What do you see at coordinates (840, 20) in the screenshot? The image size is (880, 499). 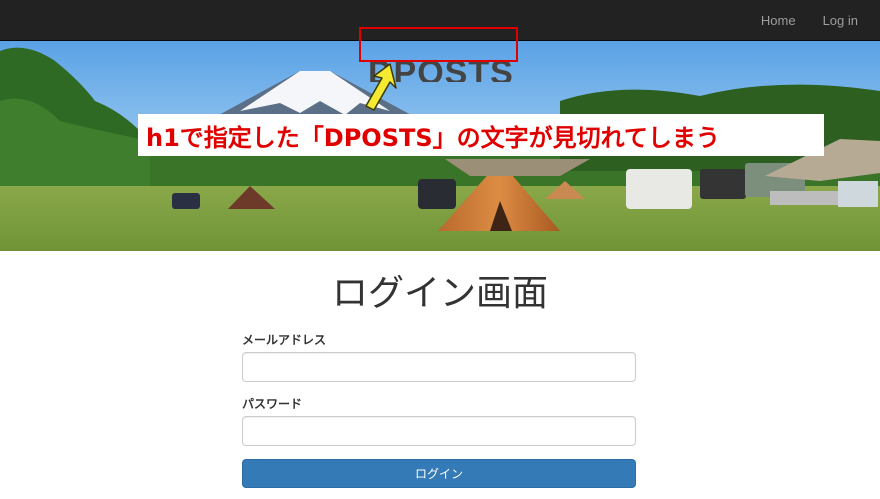 I see `nav-link-login: Log in` at bounding box center [840, 20].